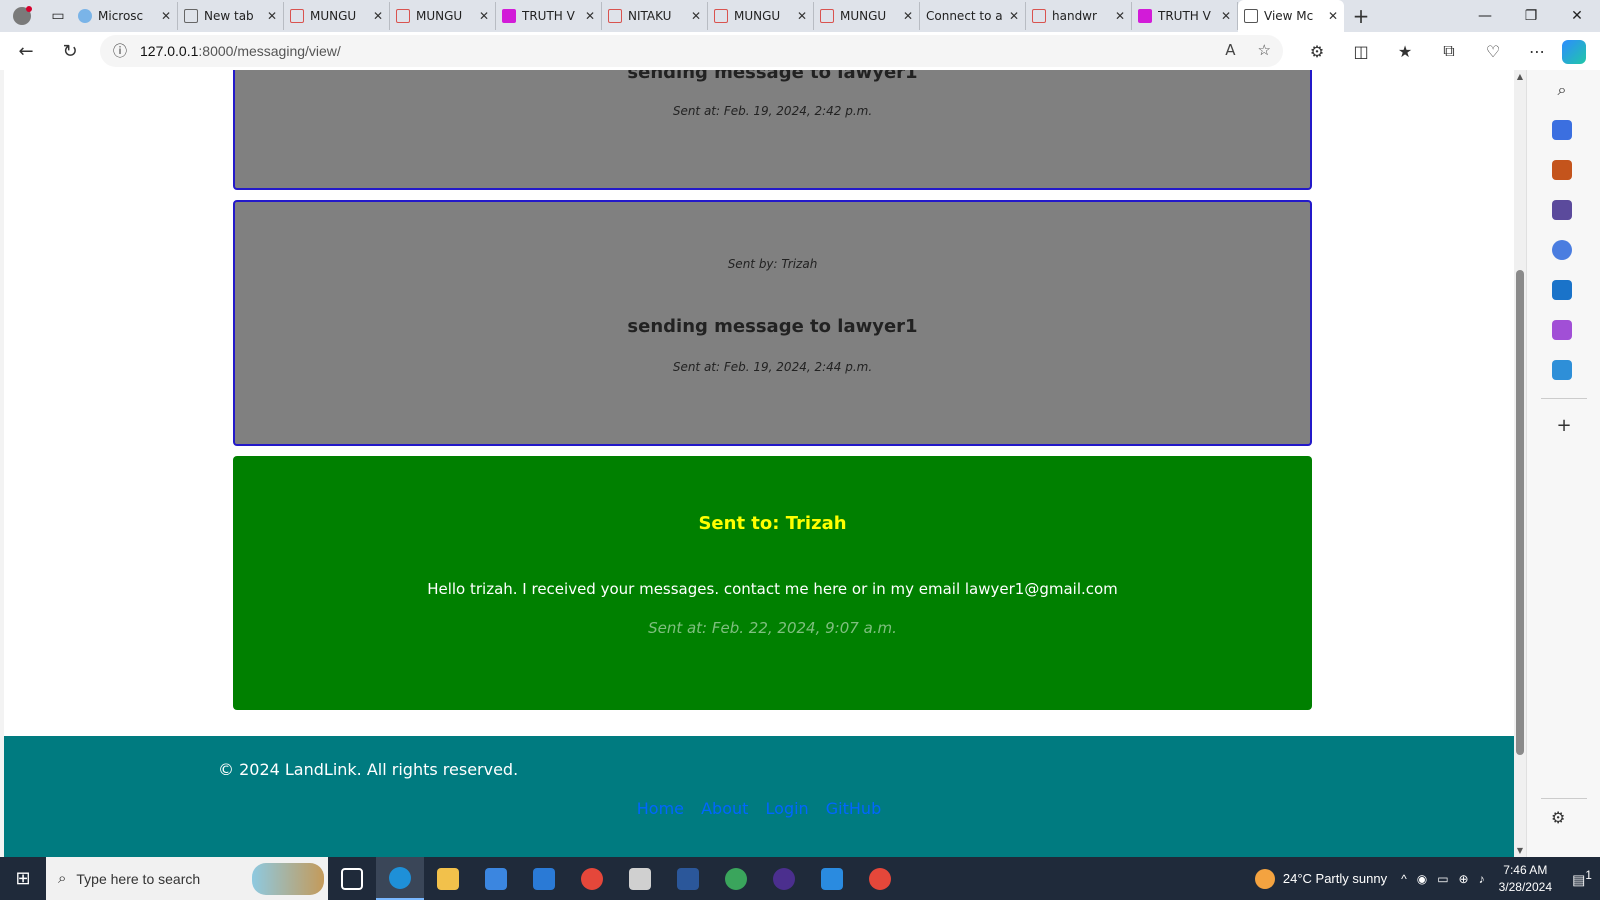 This screenshot has height=900, width=1600. I want to click on scroll-up-arrow-icon: ▲, so click(1520, 76).